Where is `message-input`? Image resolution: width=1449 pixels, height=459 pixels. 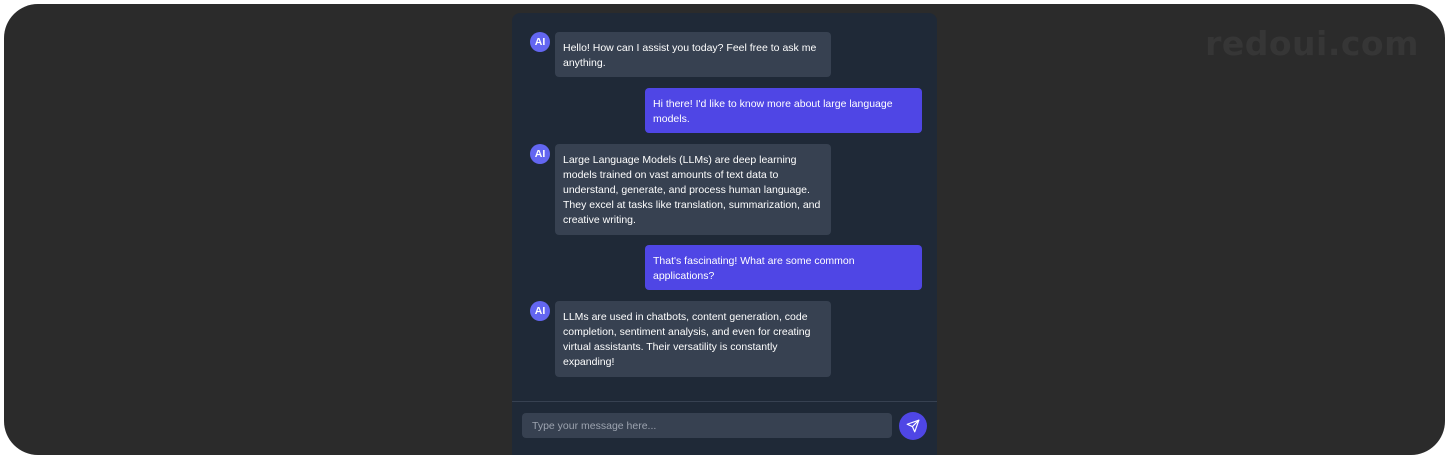
message-input is located at coordinates (707, 425).